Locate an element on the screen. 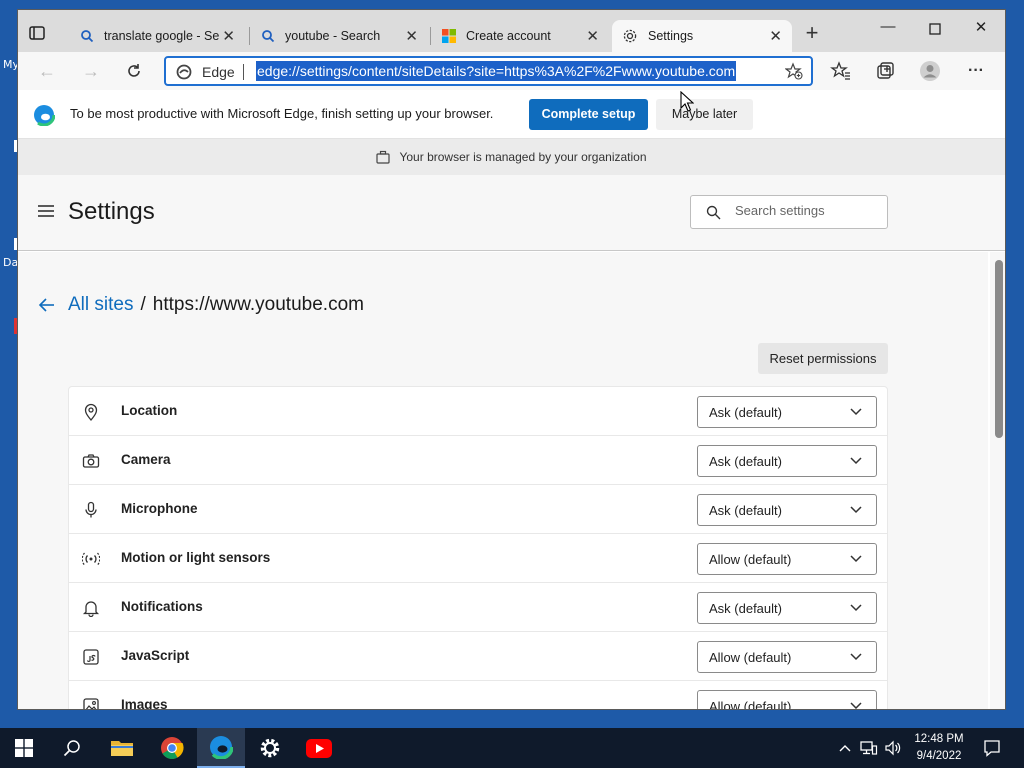 Image resolution: width=1024 pixels, height=768 pixels. tab-settings: Settings ✕ is located at coordinates (702, 36).